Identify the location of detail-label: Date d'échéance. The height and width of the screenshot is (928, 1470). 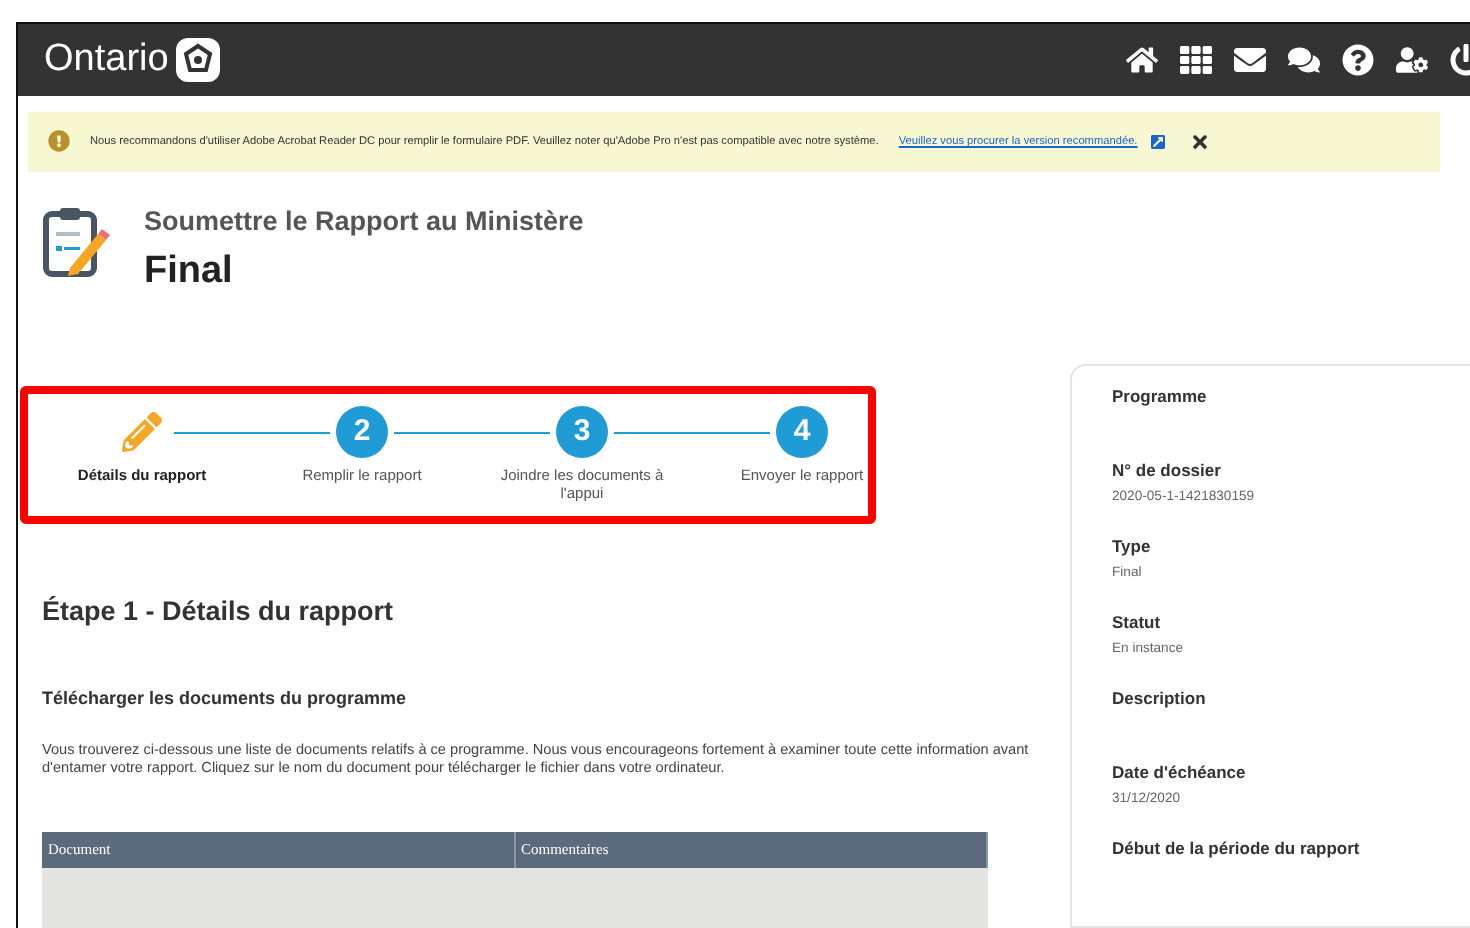
(1180, 772).